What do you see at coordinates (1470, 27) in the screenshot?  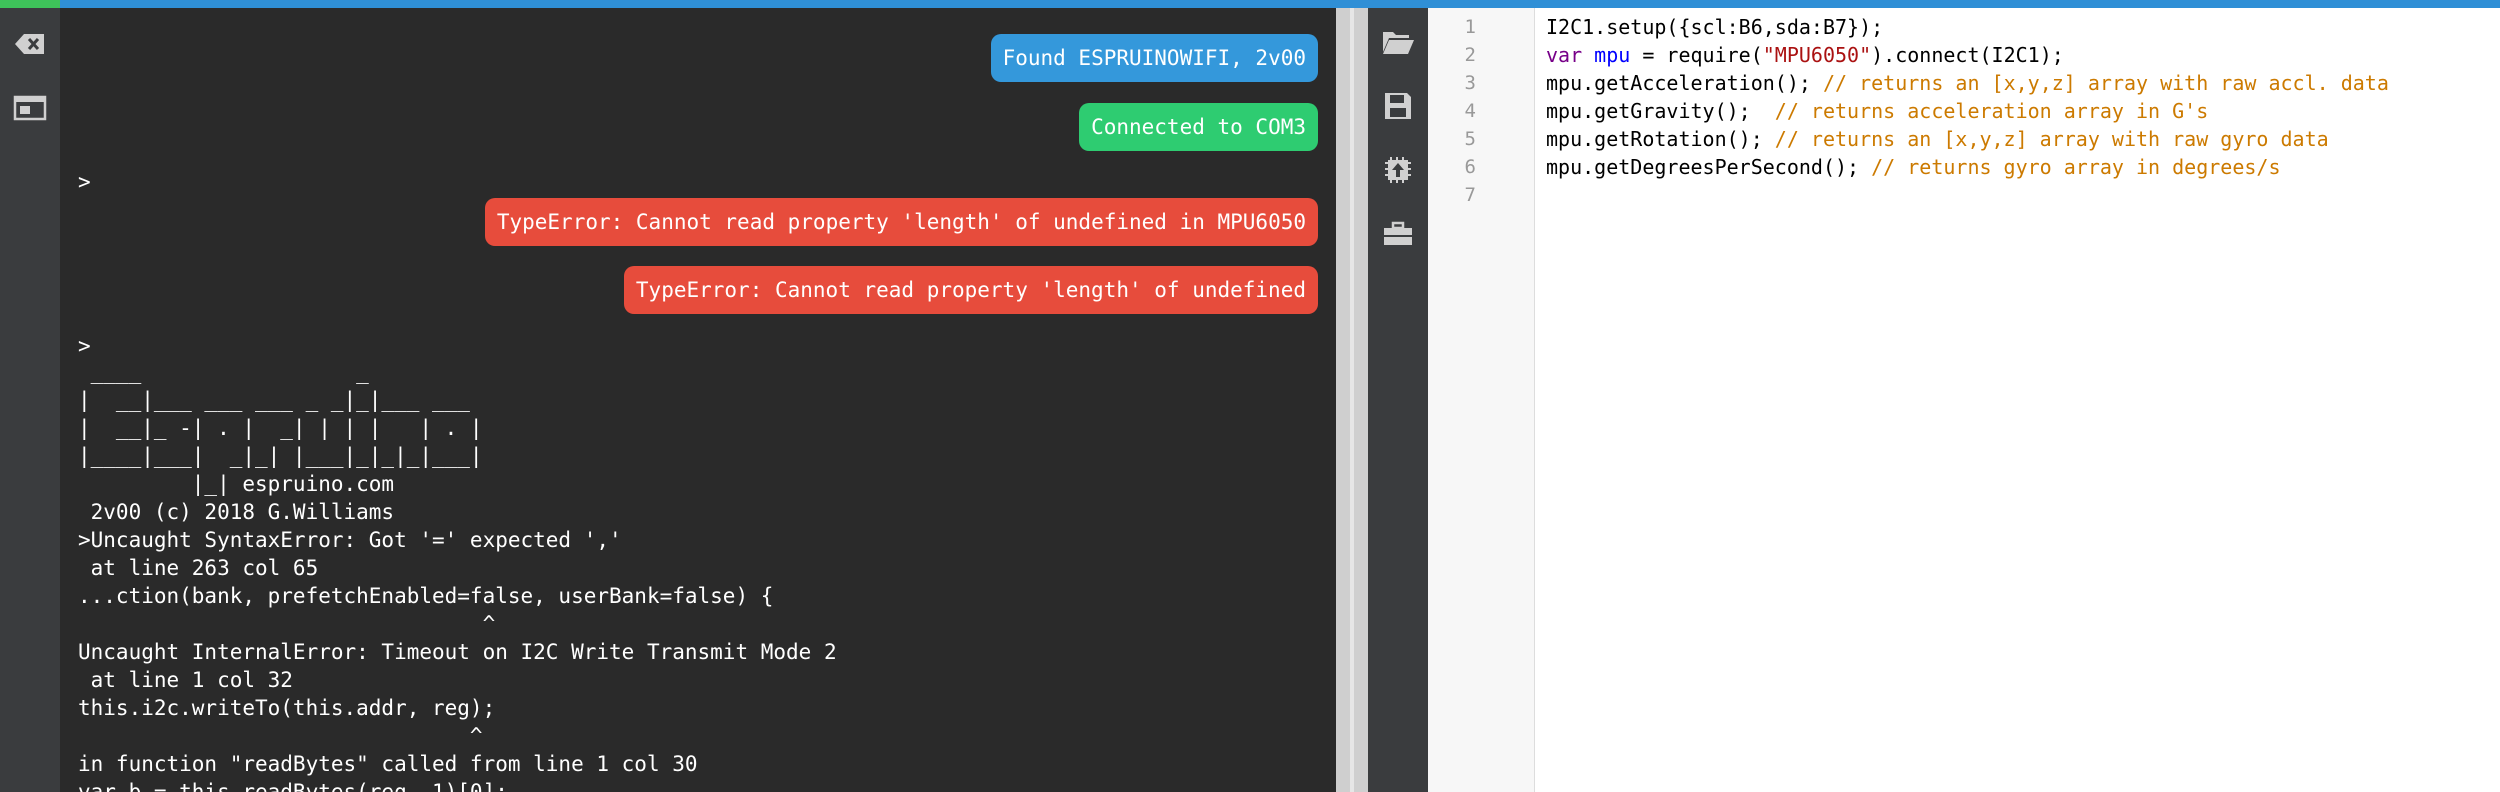 I see `line-number: 1` at bounding box center [1470, 27].